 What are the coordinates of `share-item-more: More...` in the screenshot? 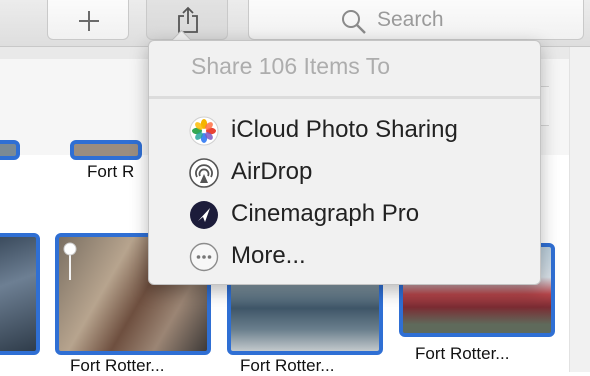 It's located at (359, 256).